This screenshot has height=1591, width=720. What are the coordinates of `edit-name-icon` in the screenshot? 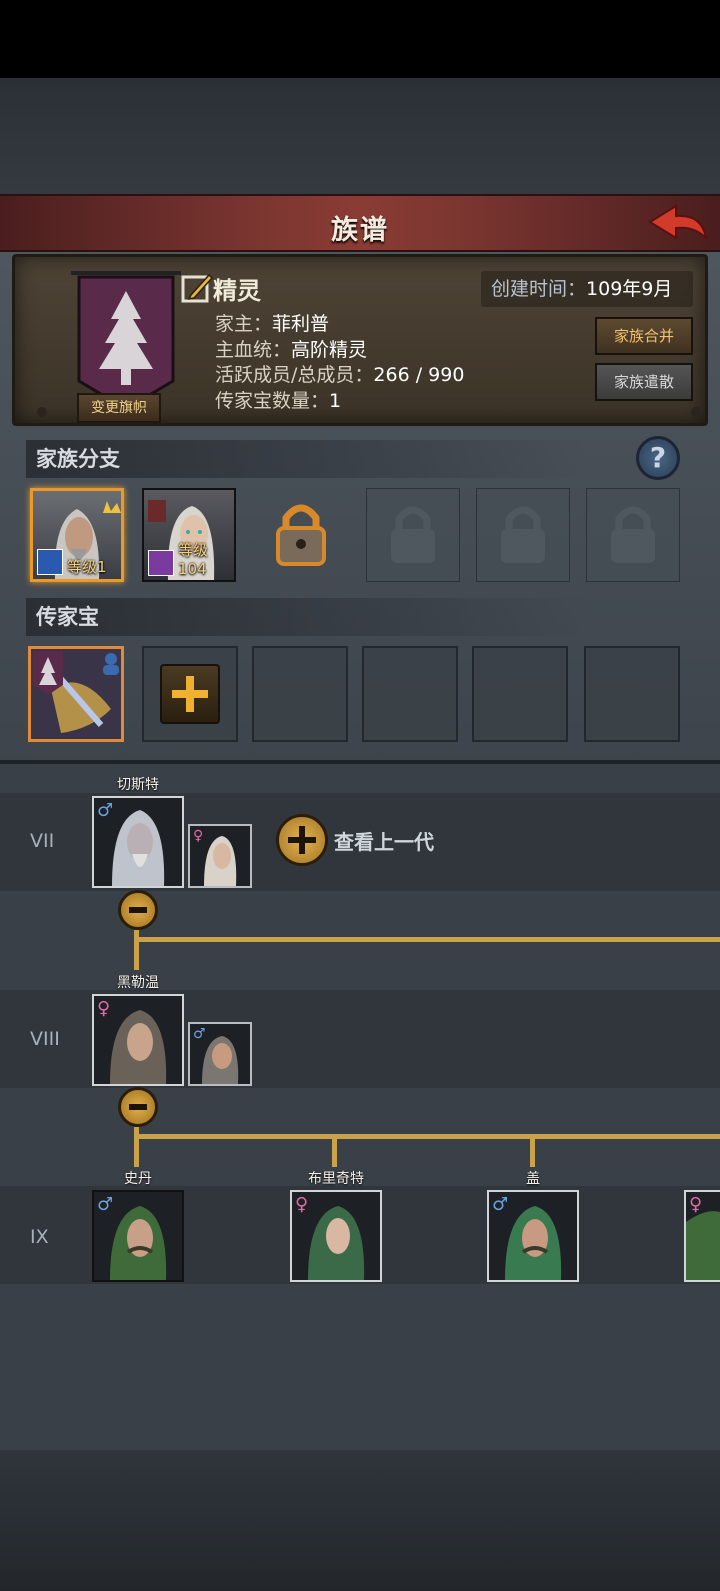 It's located at (197, 287).